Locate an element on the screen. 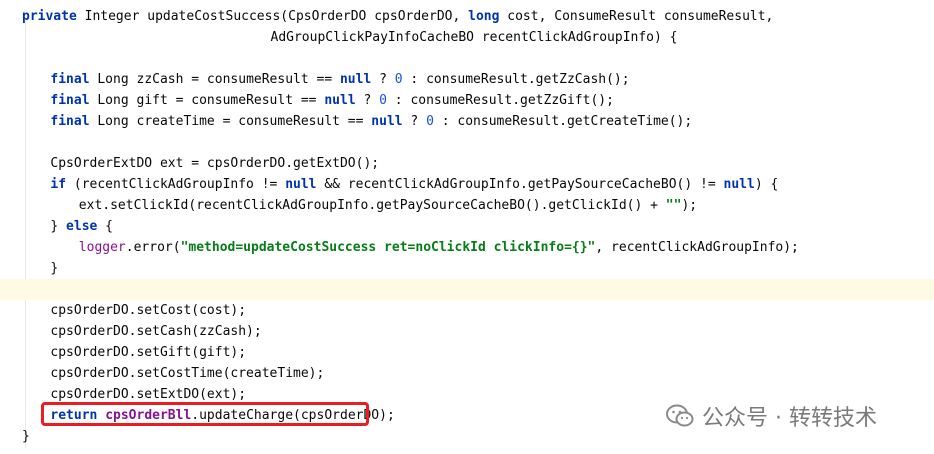 The image size is (934, 454). code-text: } else { is located at coordinates (81, 226).